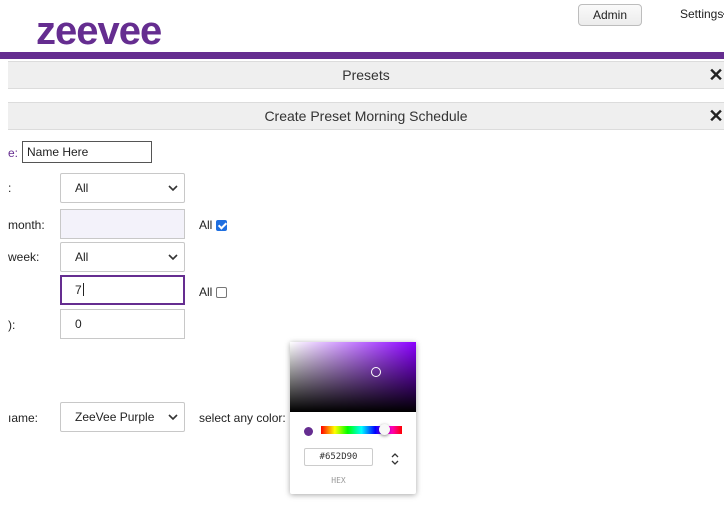 This screenshot has width=724, height=512. What do you see at coordinates (353, 377) in the screenshot?
I see `saturation-area` at bounding box center [353, 377].